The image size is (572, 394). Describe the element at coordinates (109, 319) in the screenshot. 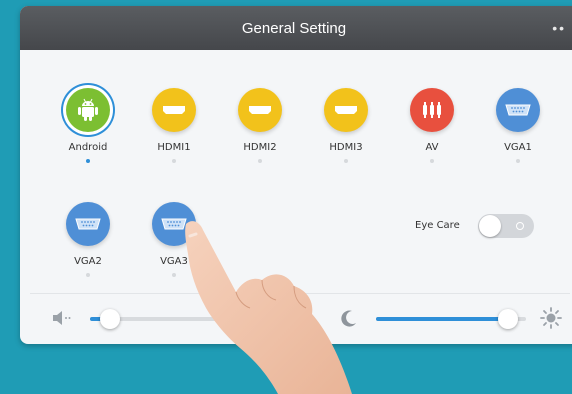

I see `volume-thumb` at that location.